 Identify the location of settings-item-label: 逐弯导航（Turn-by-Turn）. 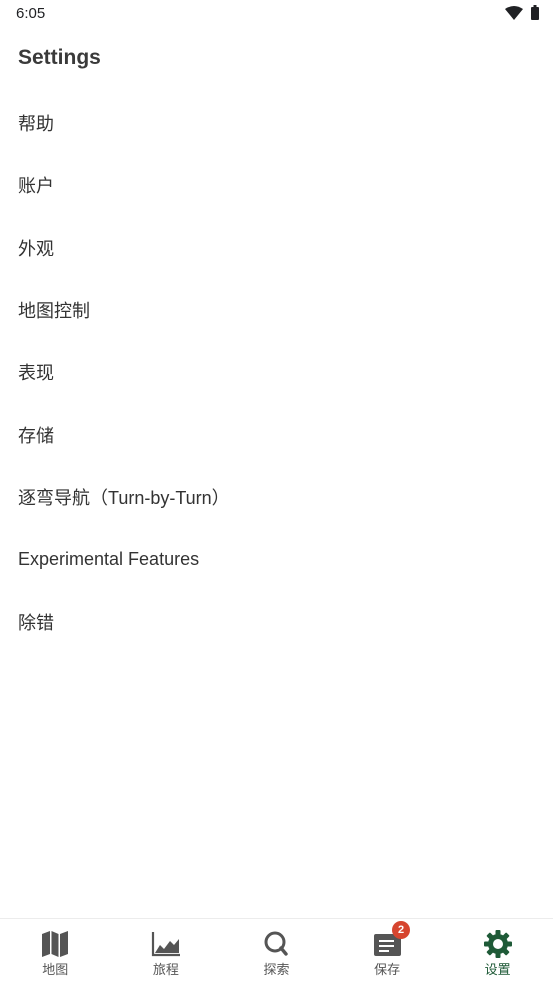
(124, 497).